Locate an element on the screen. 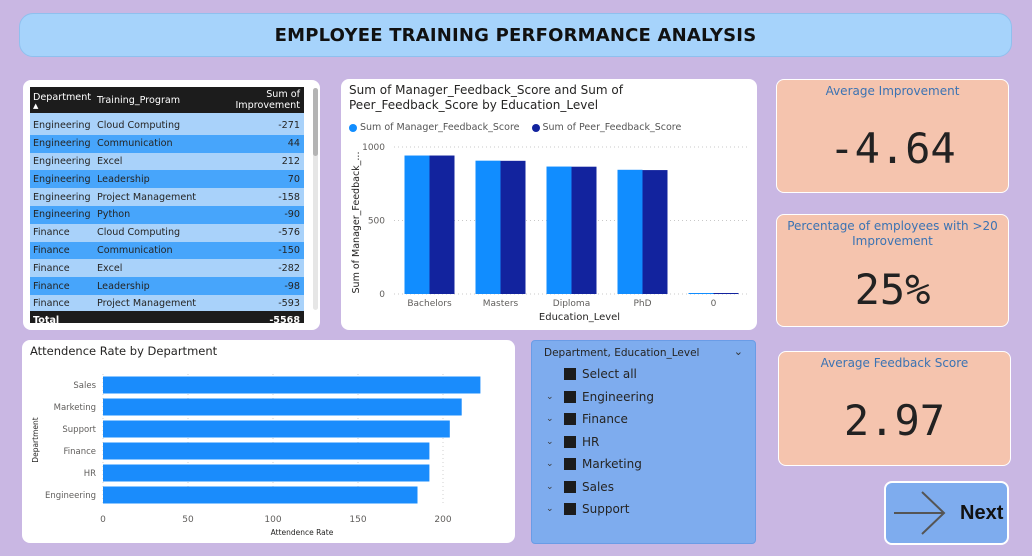 The image size is (1032, 556). table-scrollbar is located at coordinates (315, 199).